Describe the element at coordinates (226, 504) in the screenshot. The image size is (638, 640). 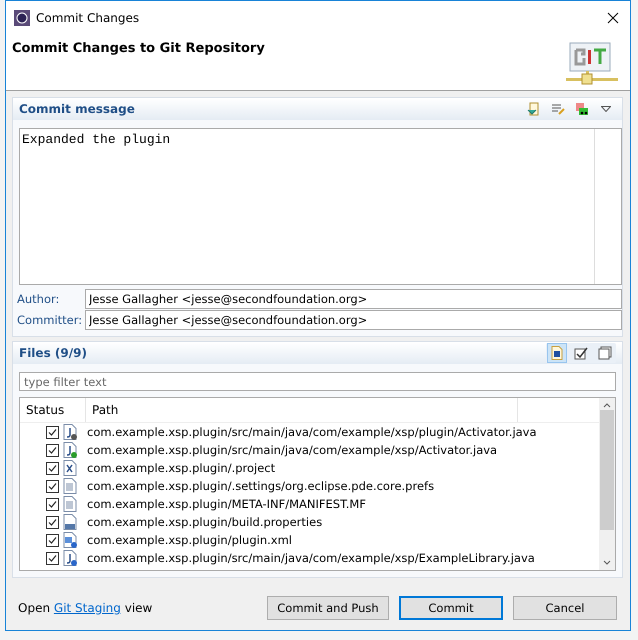
I see `file-path: com.example.xsp.plugin/META-INF/MANIFEST.MF` at that location.